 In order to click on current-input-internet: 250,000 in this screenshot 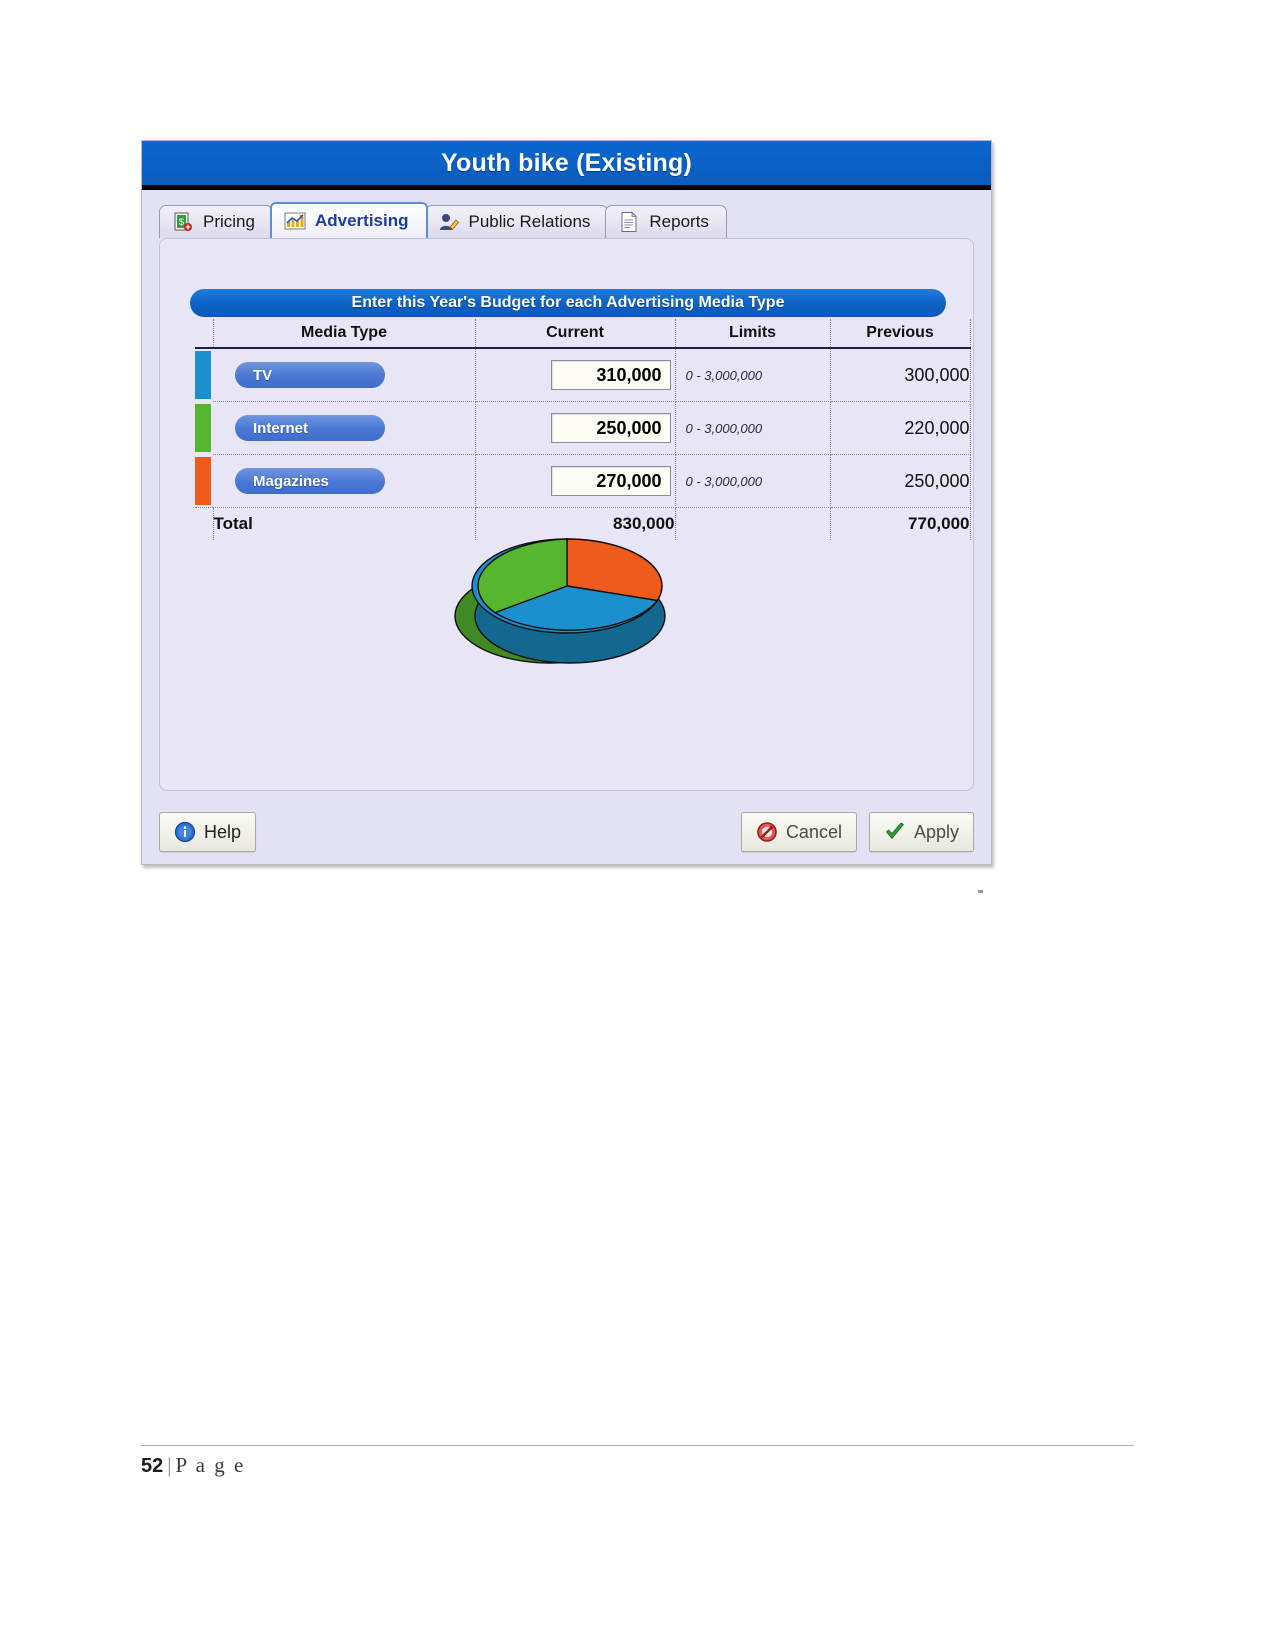, I will do `click(610, 428)`.